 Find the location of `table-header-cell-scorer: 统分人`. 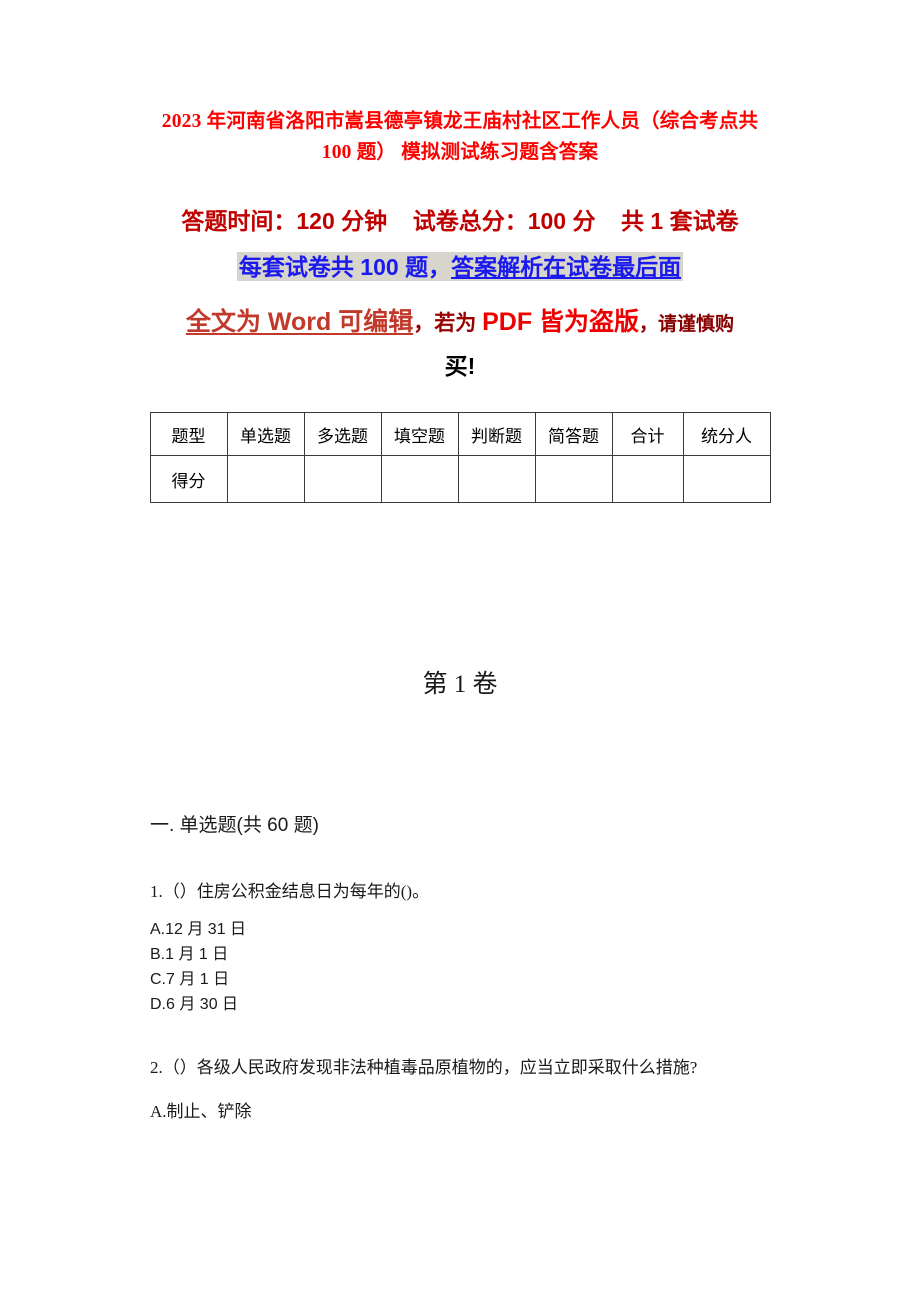

table-header-cell-scorer: 统分人 is located at coordinates (726, 434).